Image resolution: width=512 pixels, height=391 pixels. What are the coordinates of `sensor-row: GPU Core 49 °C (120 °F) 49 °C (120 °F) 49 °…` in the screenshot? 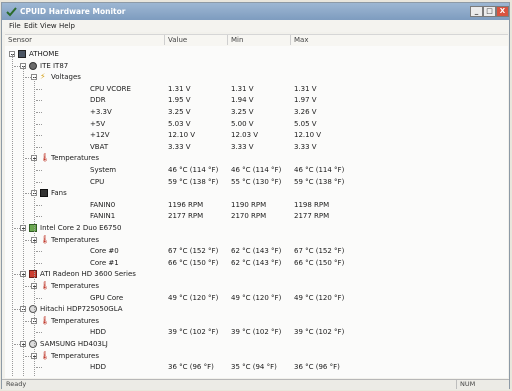 It's located at (256, 298).